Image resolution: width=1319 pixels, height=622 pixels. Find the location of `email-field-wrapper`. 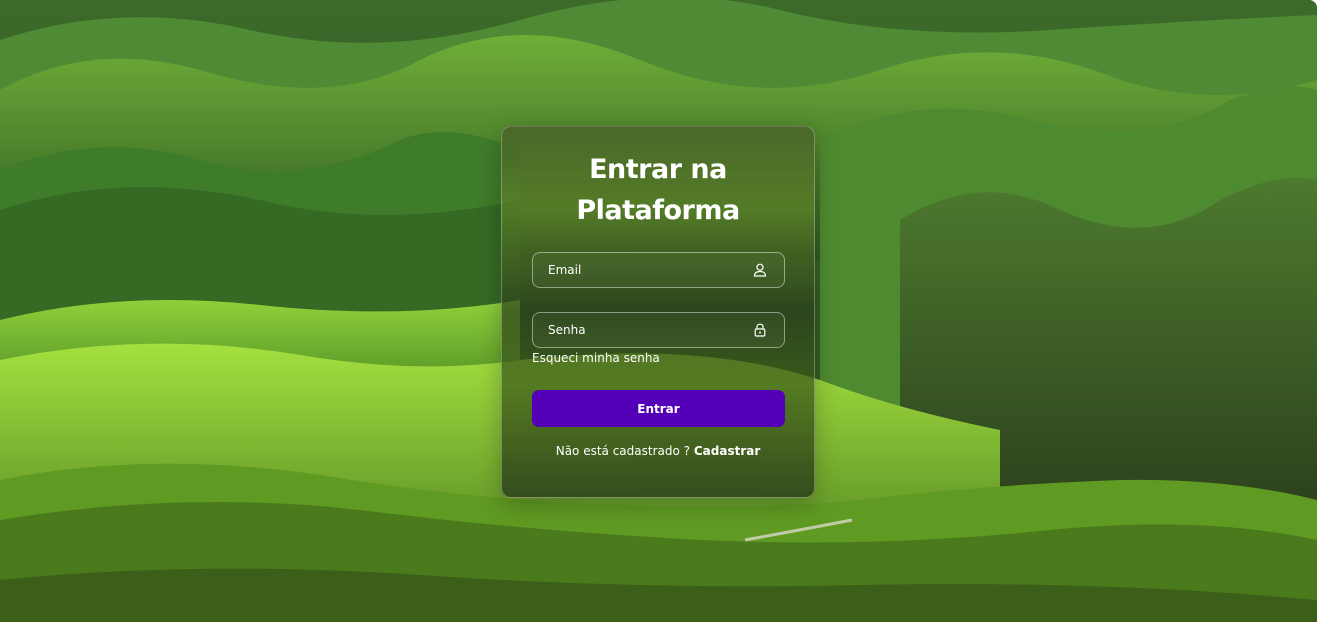

email-field-wrapper is located at coordinates (658, 270).